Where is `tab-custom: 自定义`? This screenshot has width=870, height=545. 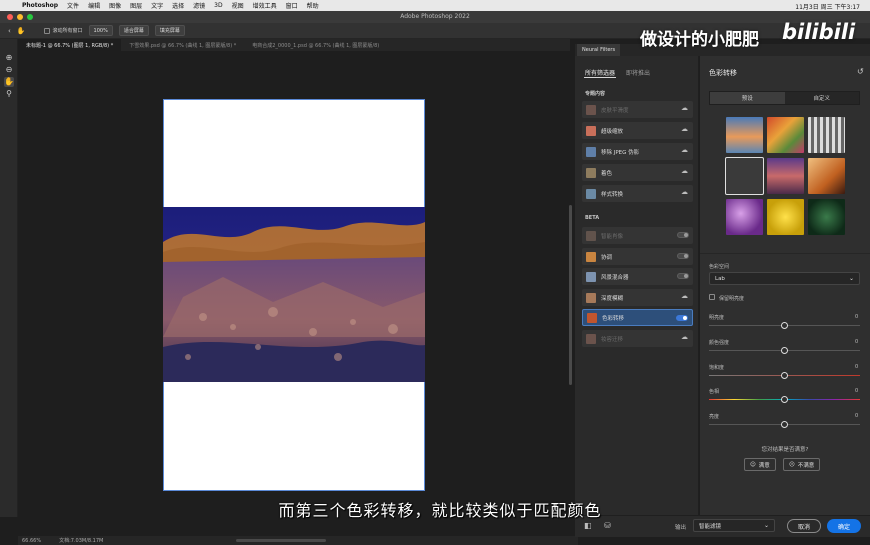 tab-custom: 自定义 is located at coordinates (822, 98).